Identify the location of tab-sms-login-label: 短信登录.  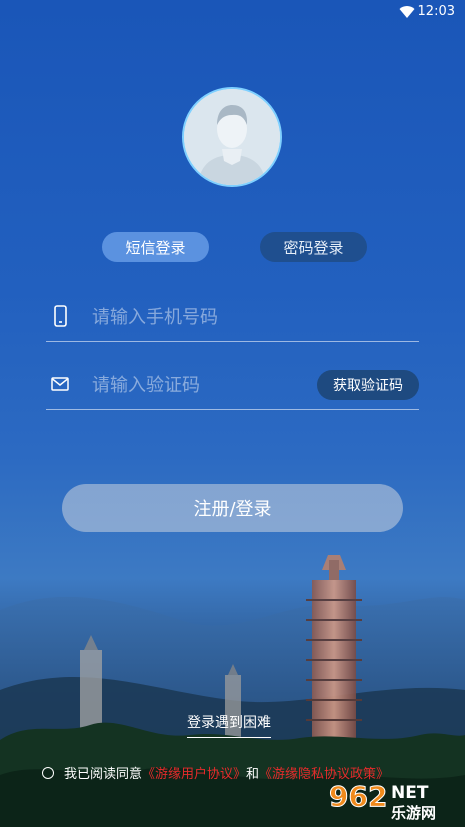
(155, 247).